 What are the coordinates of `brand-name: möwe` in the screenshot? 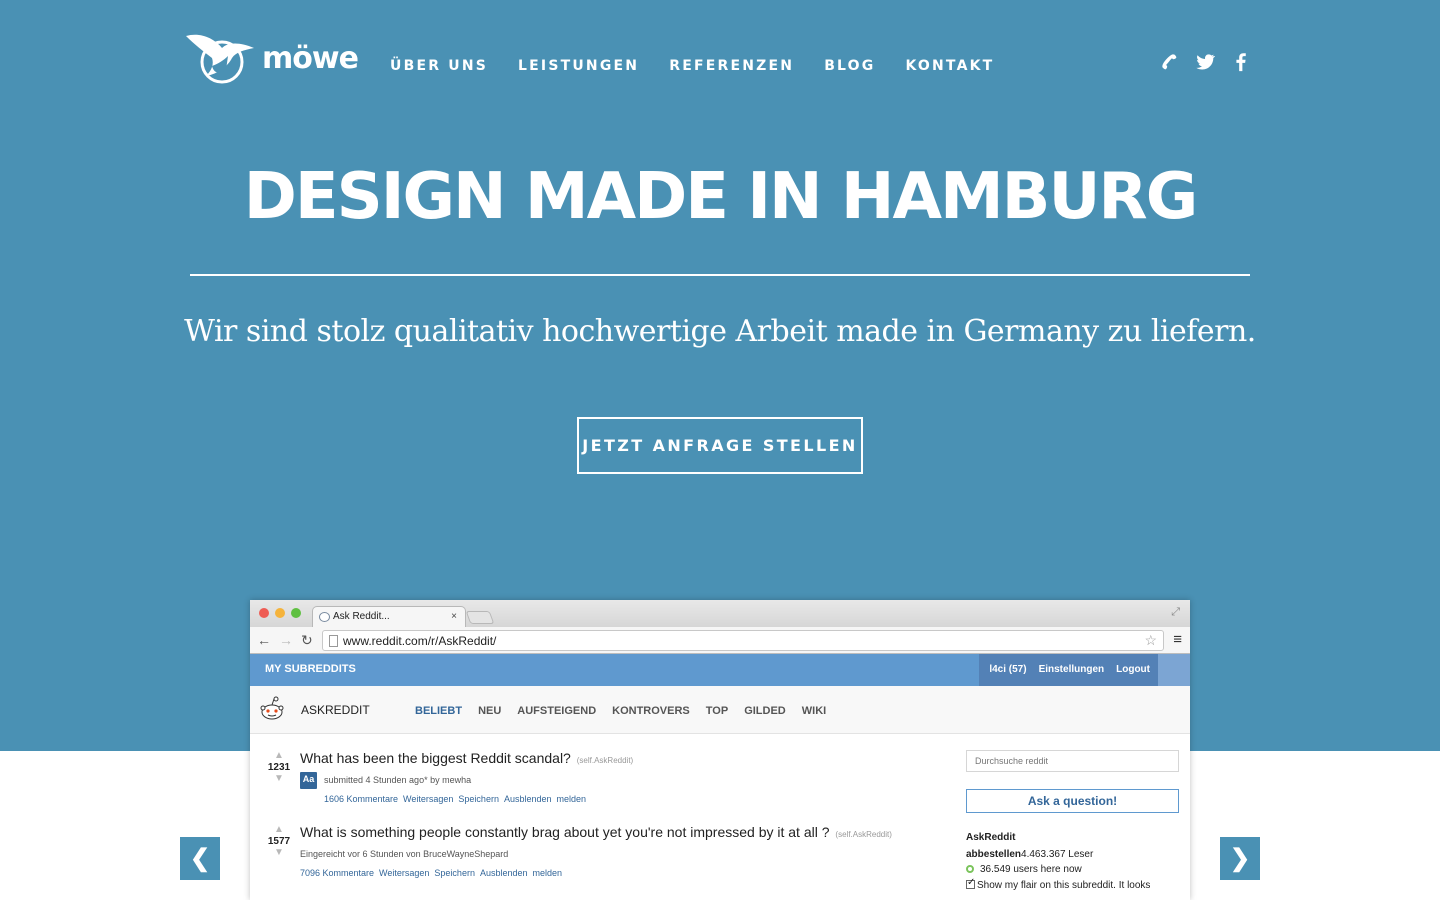 It's located at (310, 58).